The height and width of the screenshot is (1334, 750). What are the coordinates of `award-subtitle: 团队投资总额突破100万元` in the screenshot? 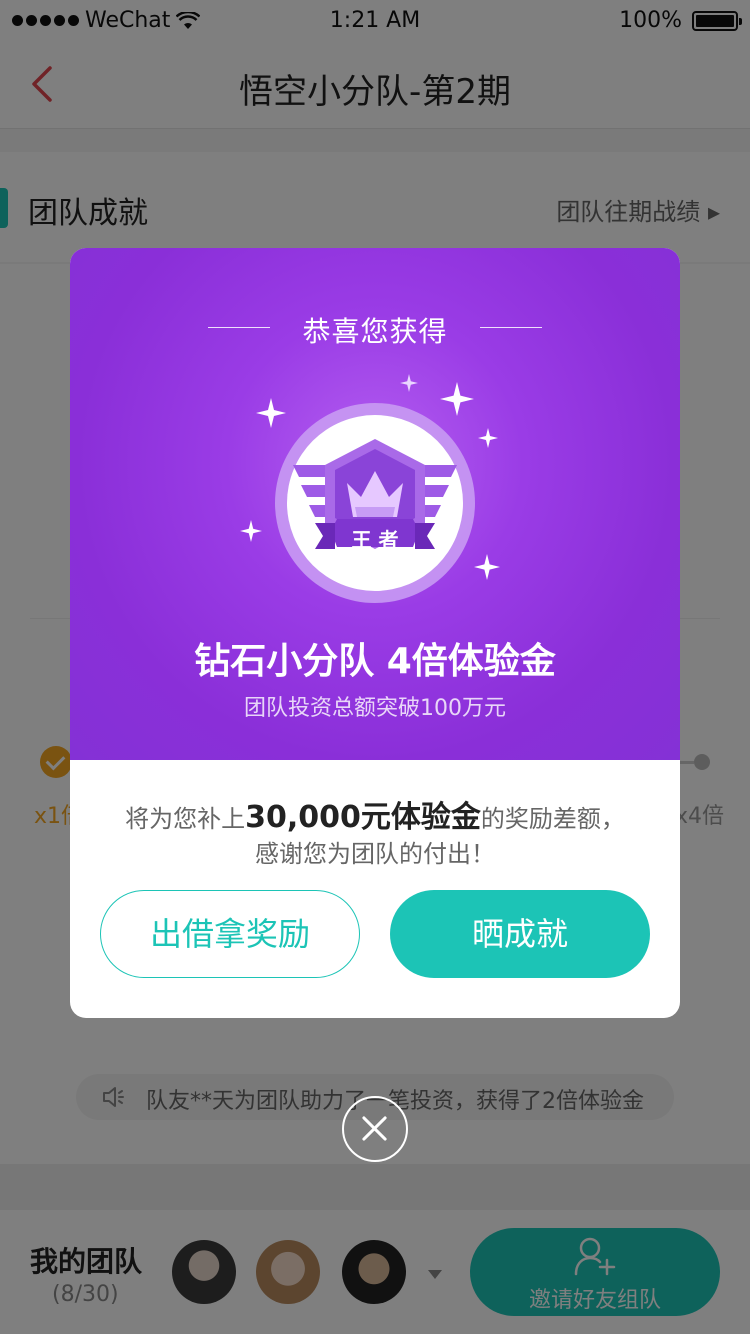 It's located at (375, 708).